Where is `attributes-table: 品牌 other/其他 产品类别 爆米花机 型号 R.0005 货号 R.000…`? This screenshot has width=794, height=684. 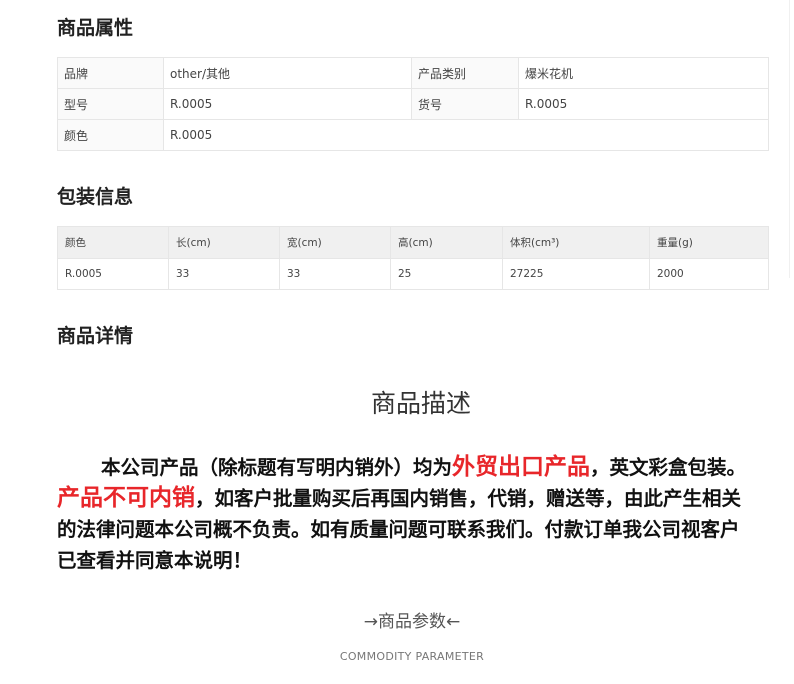 attributes-table: 品牌 other/其他 产品类别 爆米花机 型号 R.0005 货号 R.000… is located at coordinates (413, 104).